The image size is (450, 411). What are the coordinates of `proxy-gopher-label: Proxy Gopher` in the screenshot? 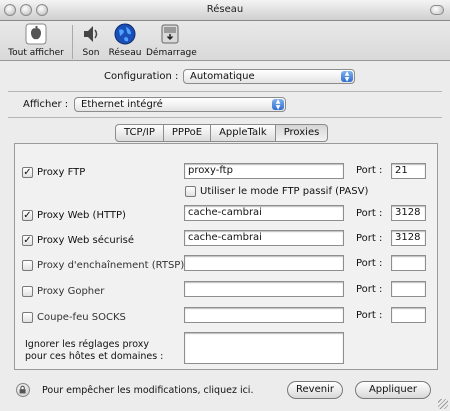 It's located at (71, 291).